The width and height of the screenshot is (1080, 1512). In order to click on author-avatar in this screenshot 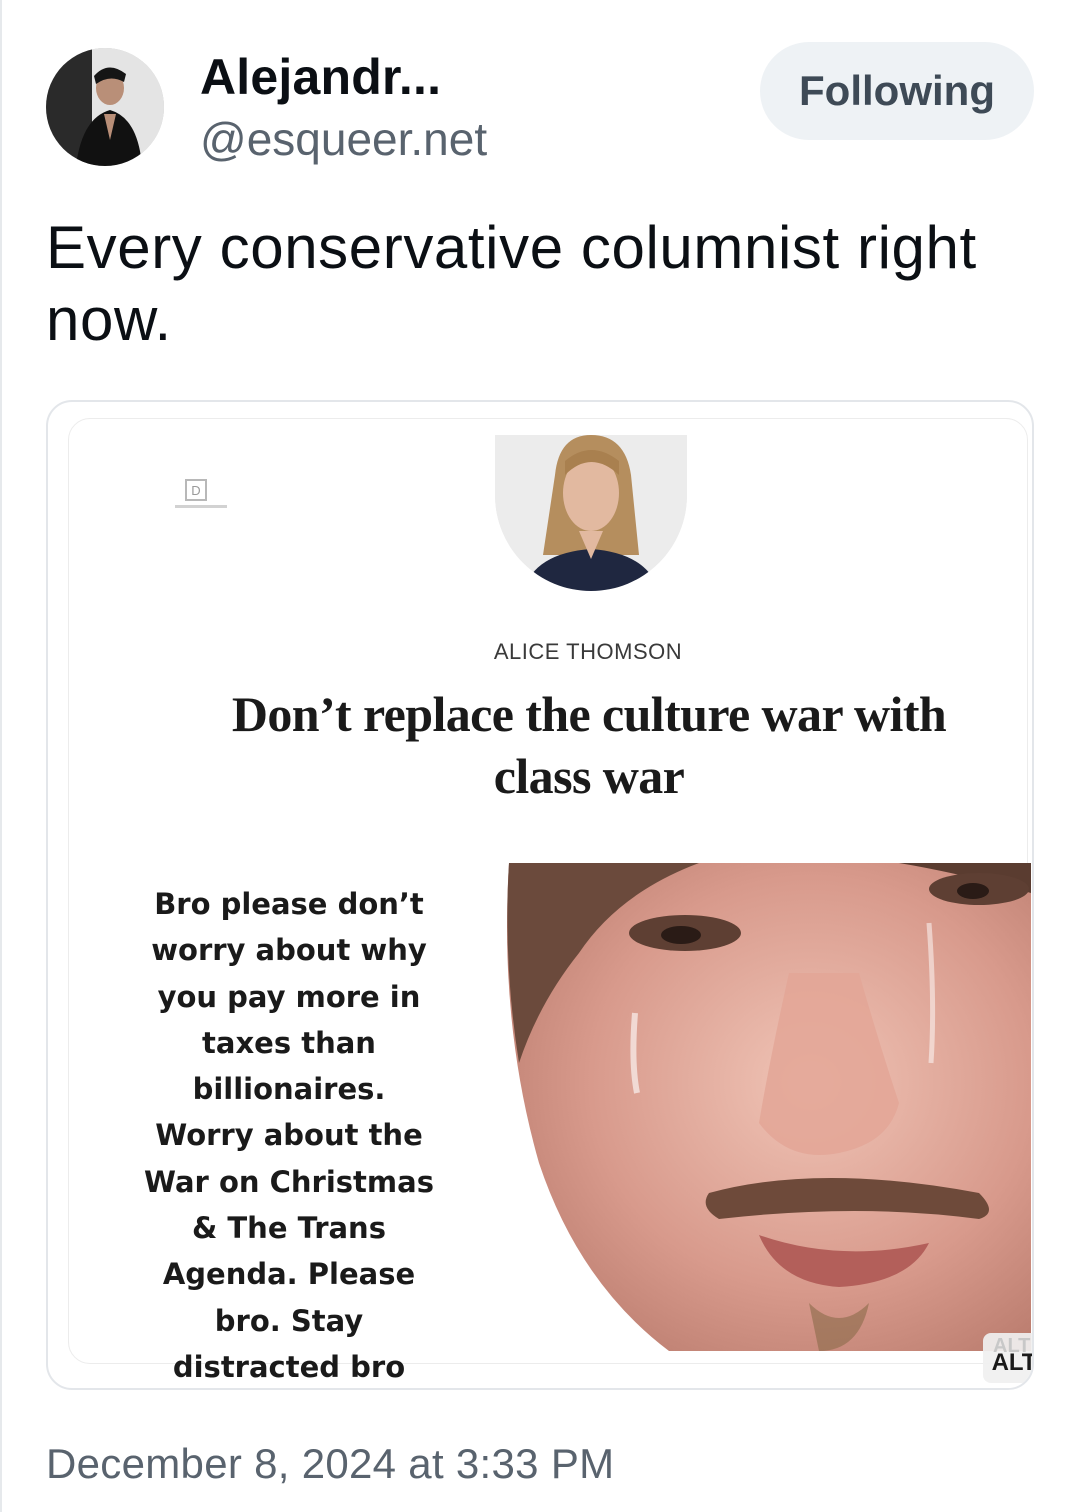, I will do `click(105, 107)`.